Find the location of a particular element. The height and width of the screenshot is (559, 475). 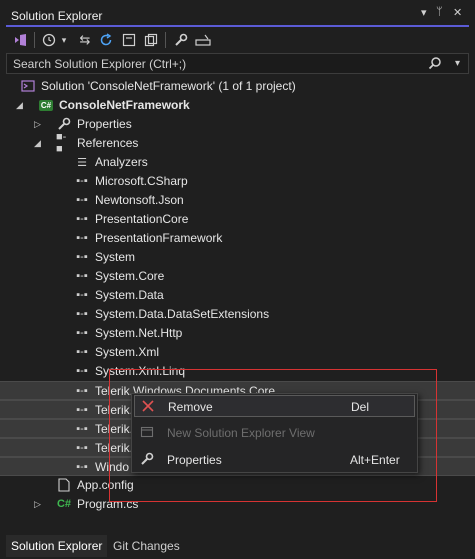

reference-label: Windo is located at coordinates (112, 467).